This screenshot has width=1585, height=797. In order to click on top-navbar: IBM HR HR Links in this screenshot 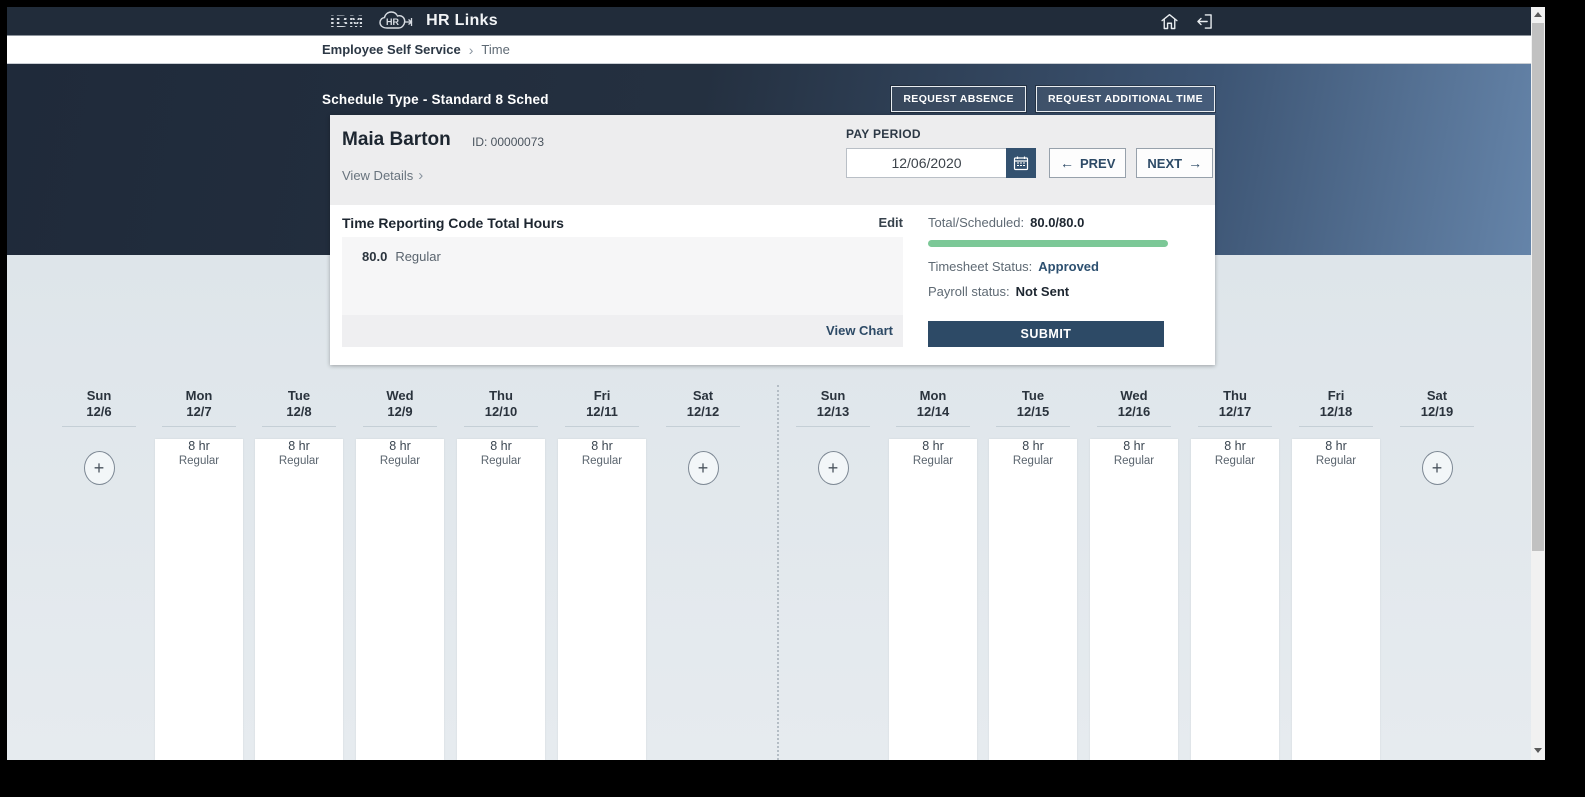, I will do `click(769, 21)`.